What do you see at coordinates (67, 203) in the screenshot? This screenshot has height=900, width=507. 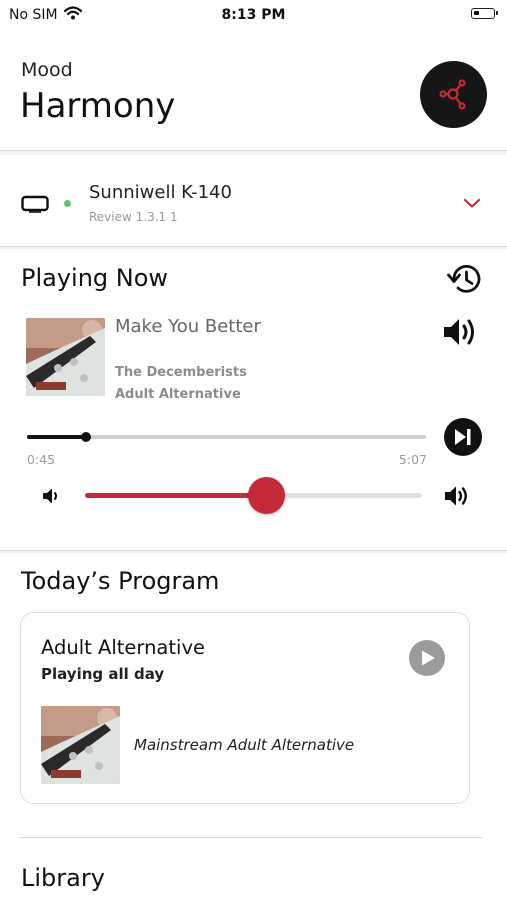 I see `device-online-dot` at bounding box center [67, 203].